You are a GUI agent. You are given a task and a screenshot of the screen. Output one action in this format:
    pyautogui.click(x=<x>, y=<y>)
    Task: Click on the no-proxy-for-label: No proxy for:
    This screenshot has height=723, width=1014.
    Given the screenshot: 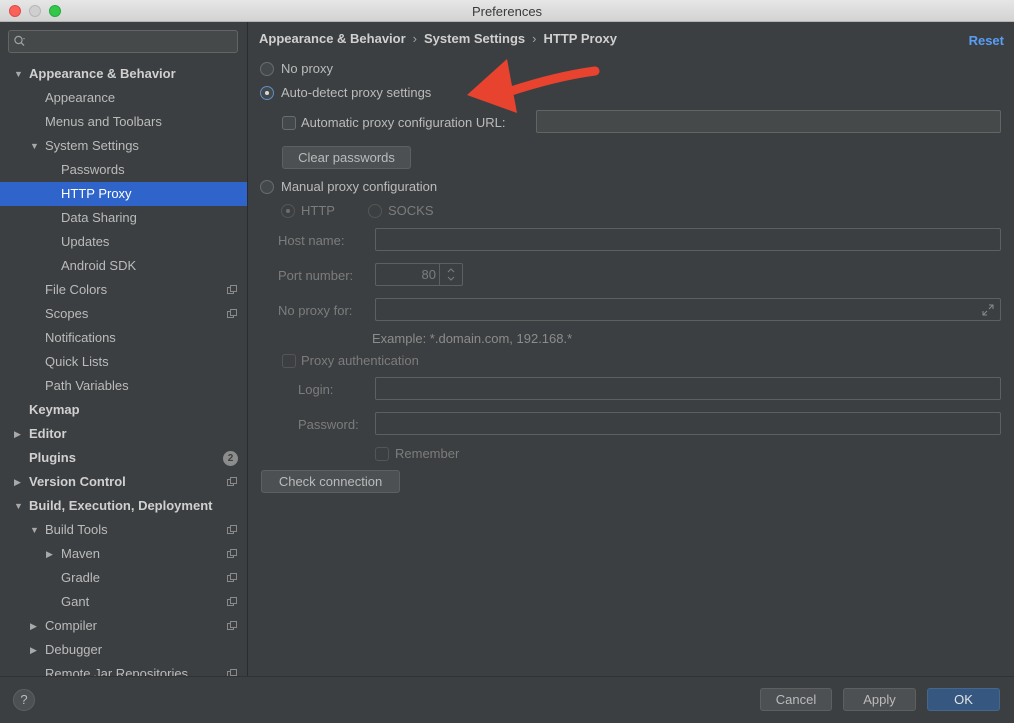 What is the action you would take?
    pyautogui.click(x=315, y=310)
    